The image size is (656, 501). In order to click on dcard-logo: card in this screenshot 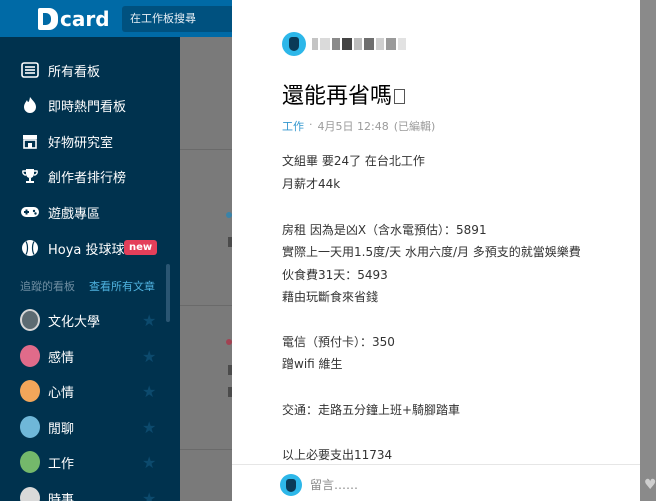, I will do `click(74, 19)`.